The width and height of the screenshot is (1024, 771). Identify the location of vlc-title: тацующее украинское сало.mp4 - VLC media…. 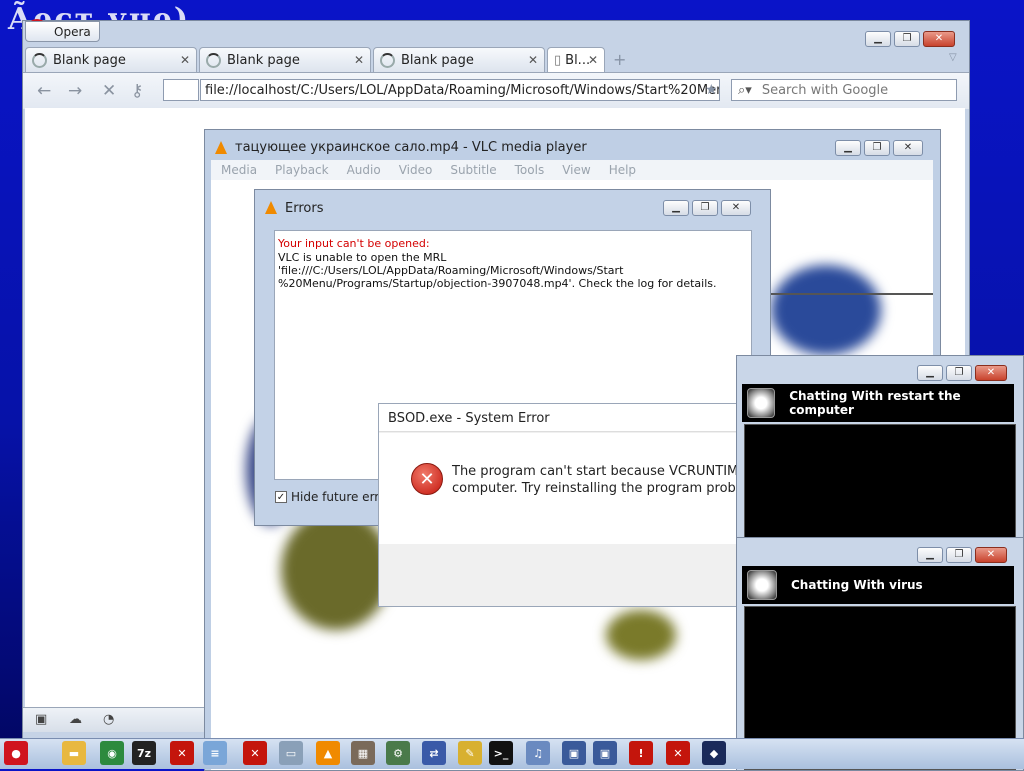
(411, 147).